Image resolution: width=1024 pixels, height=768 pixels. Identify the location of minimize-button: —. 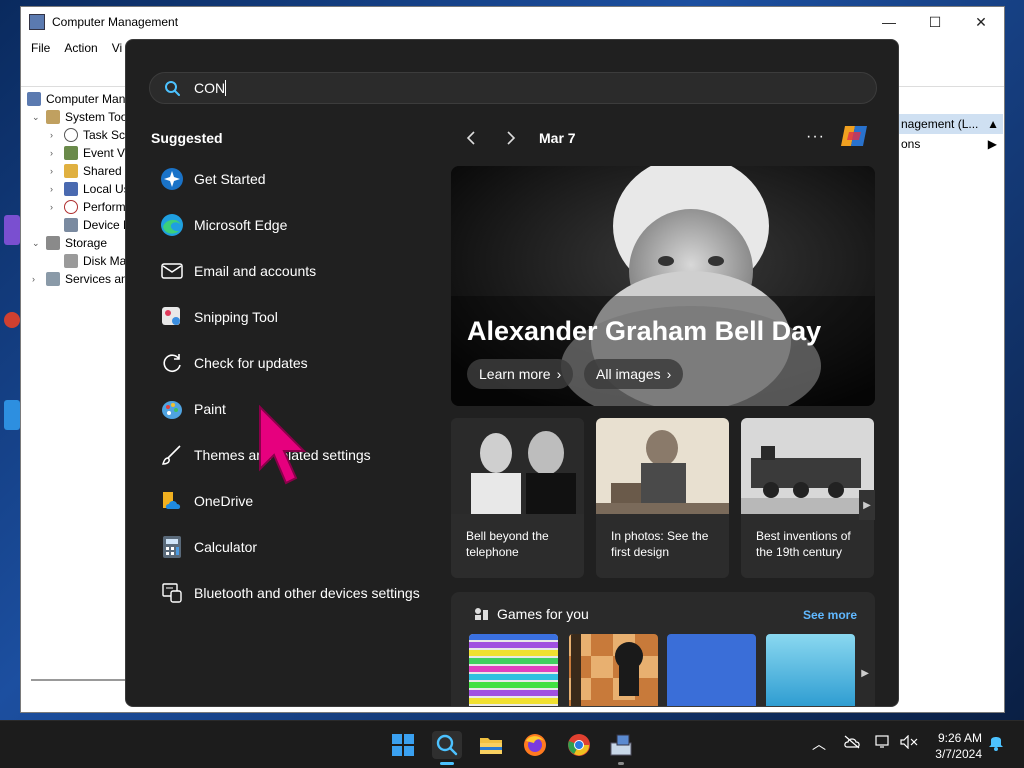
(889, 22).